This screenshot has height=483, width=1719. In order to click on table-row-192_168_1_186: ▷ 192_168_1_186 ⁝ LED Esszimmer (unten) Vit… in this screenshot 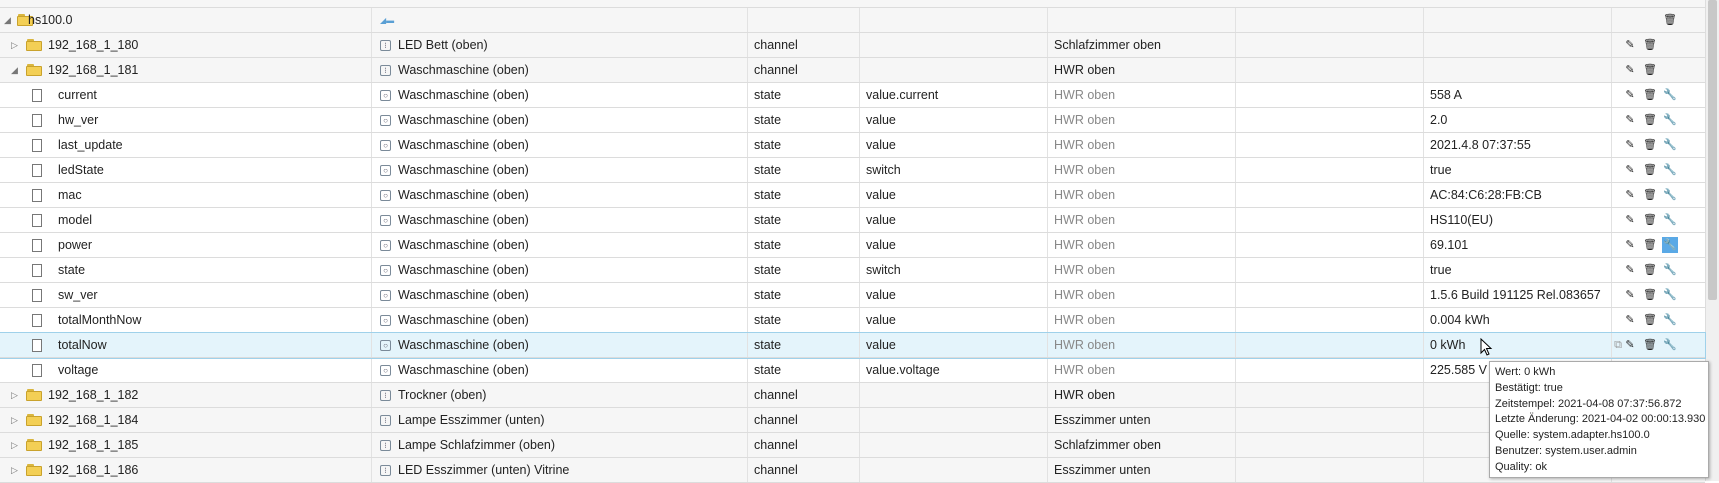, I will do `click(852, 470)`.